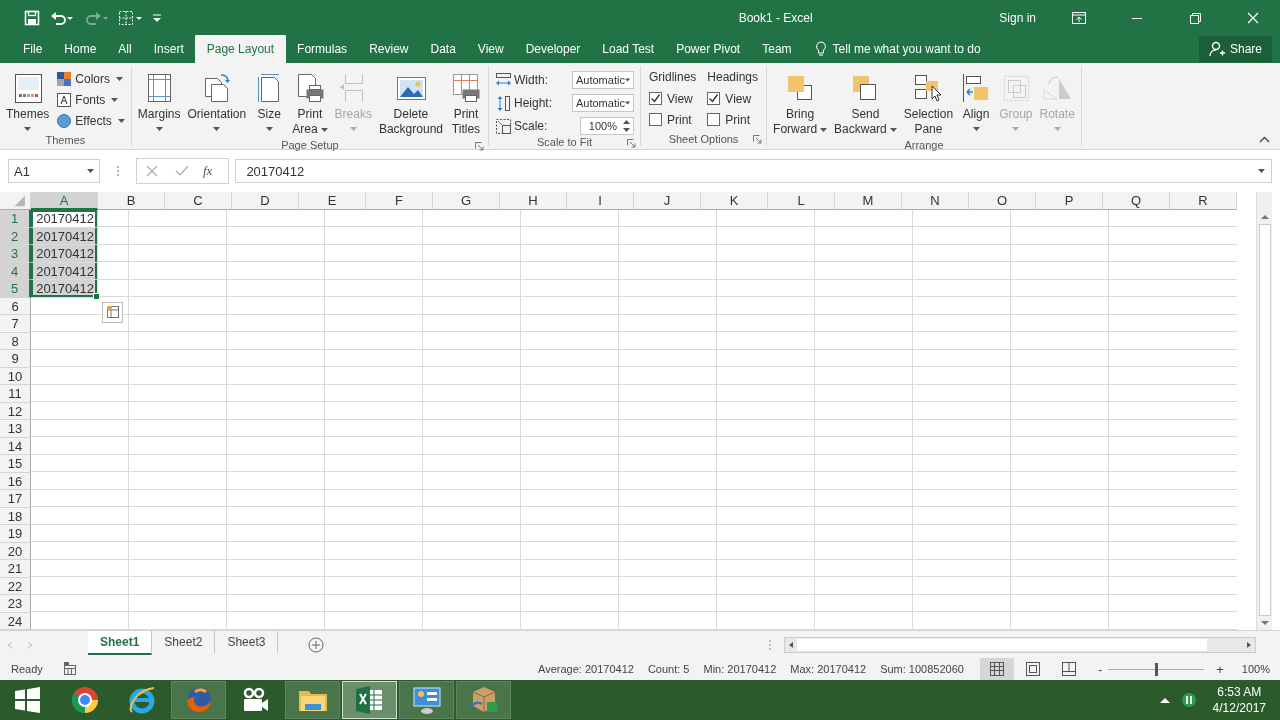 The height and width of the screenshot is (720, 1280). Describe the element at coordinates (125, 49) in the screenshot. I see `ribbon-tab: All` at that location.